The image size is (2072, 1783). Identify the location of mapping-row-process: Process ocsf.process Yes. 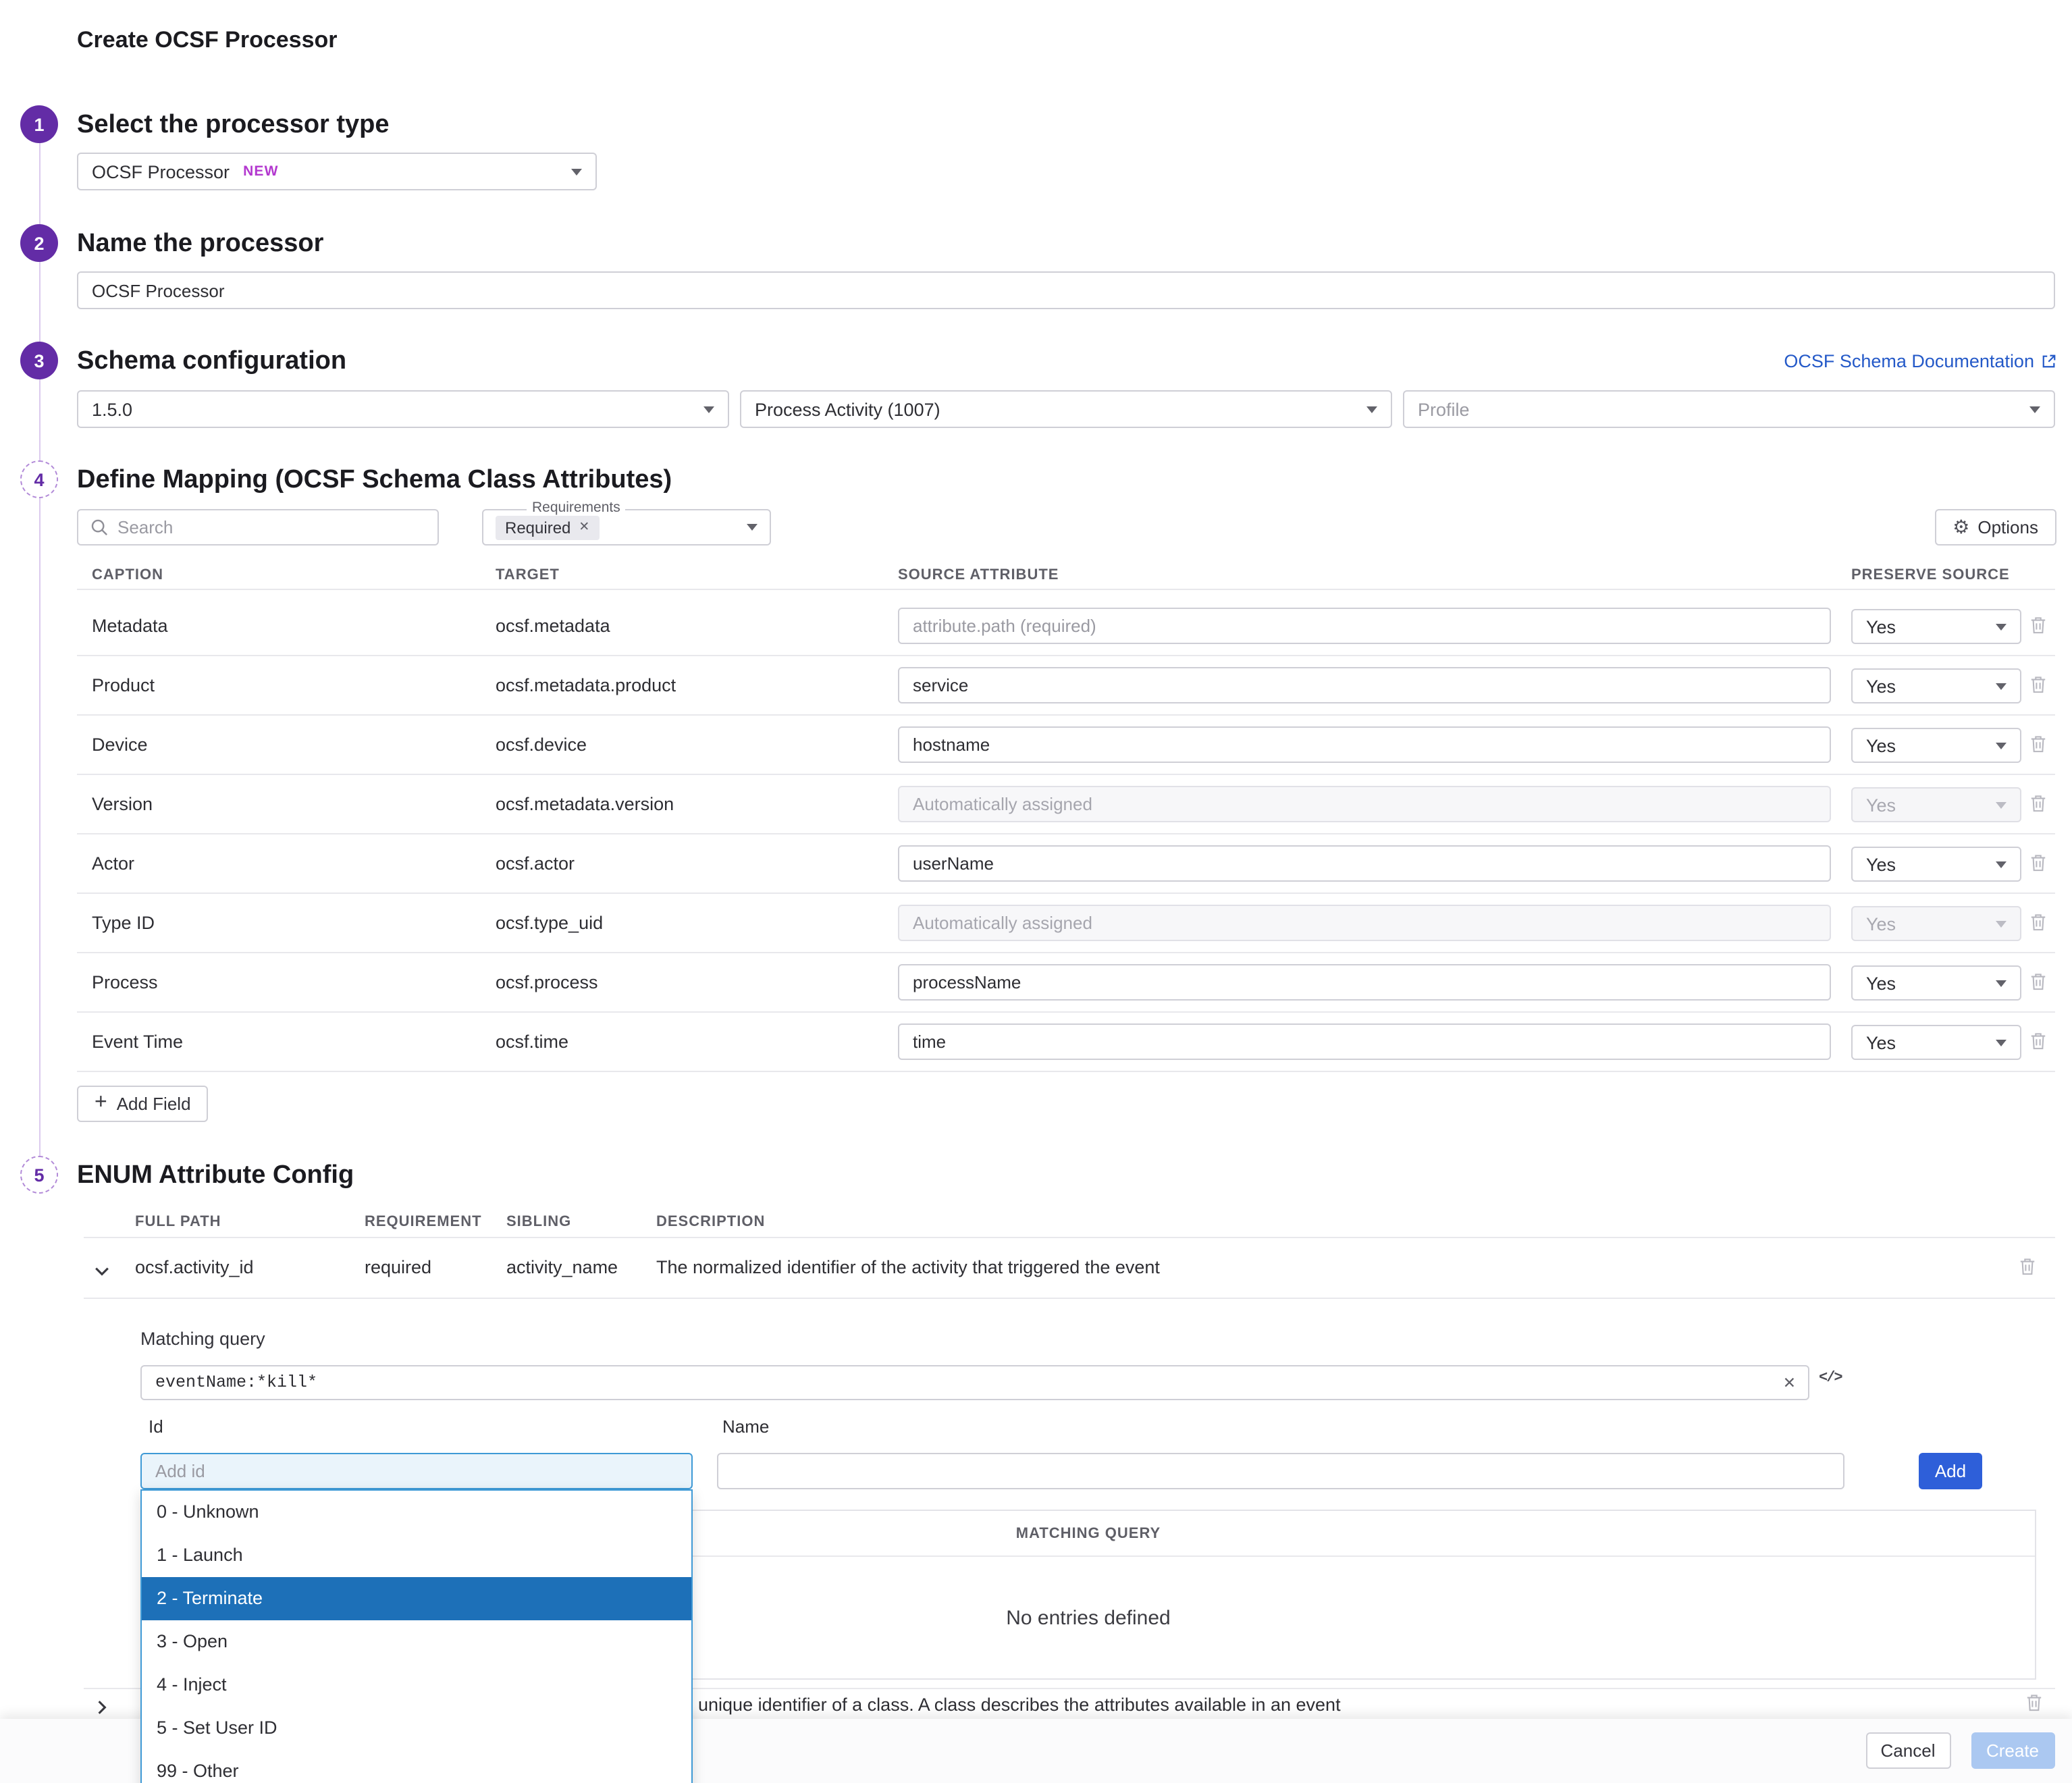
(1066, 983).